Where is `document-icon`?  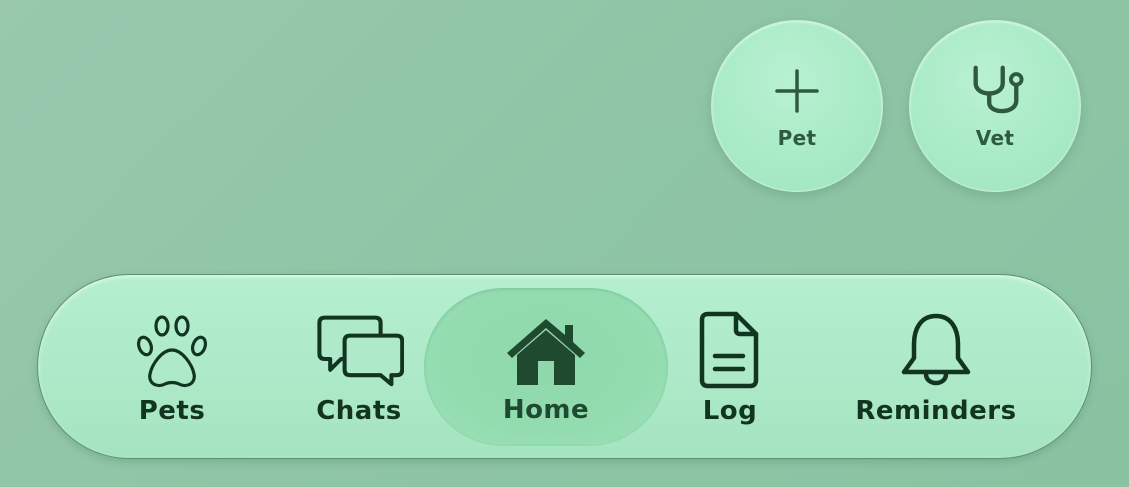 document-icon is located at coordinates (730, 350).